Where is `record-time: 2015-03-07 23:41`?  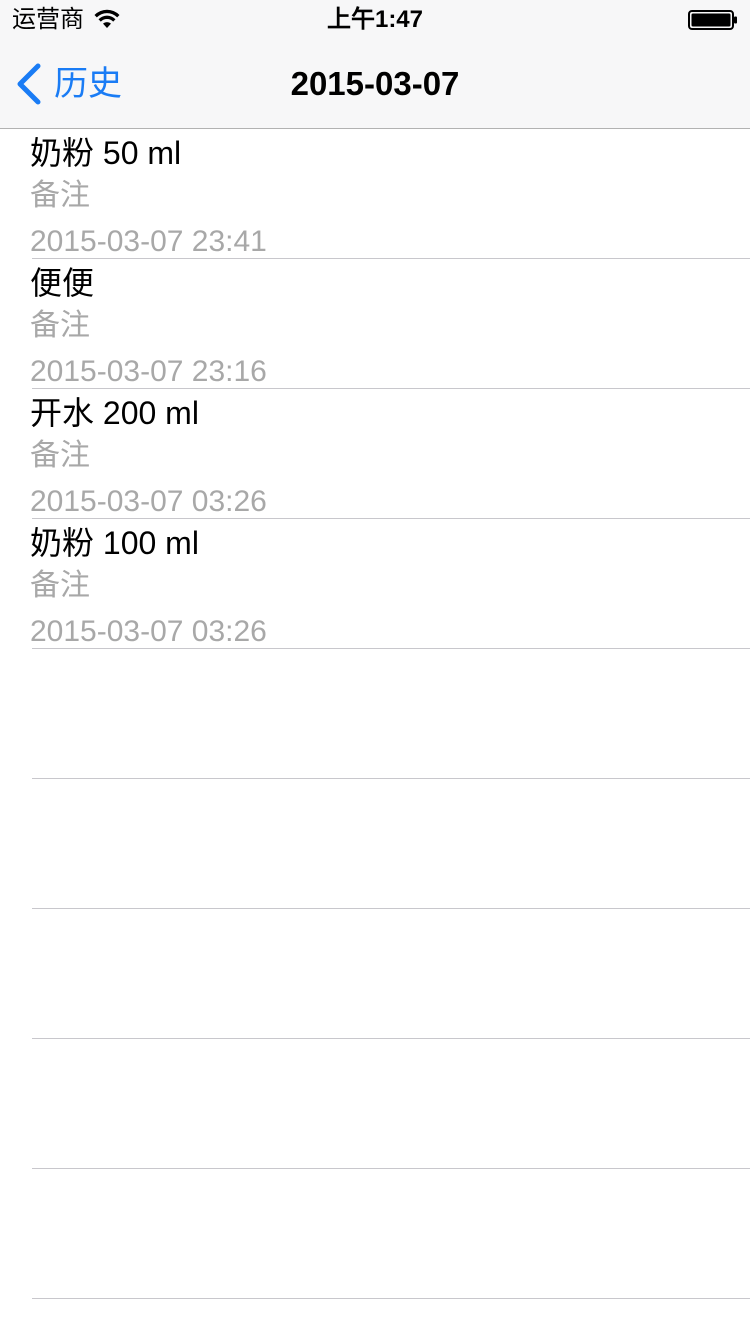 record-time: 2015-03-07 23:41 is located at coordinates (148, 241).